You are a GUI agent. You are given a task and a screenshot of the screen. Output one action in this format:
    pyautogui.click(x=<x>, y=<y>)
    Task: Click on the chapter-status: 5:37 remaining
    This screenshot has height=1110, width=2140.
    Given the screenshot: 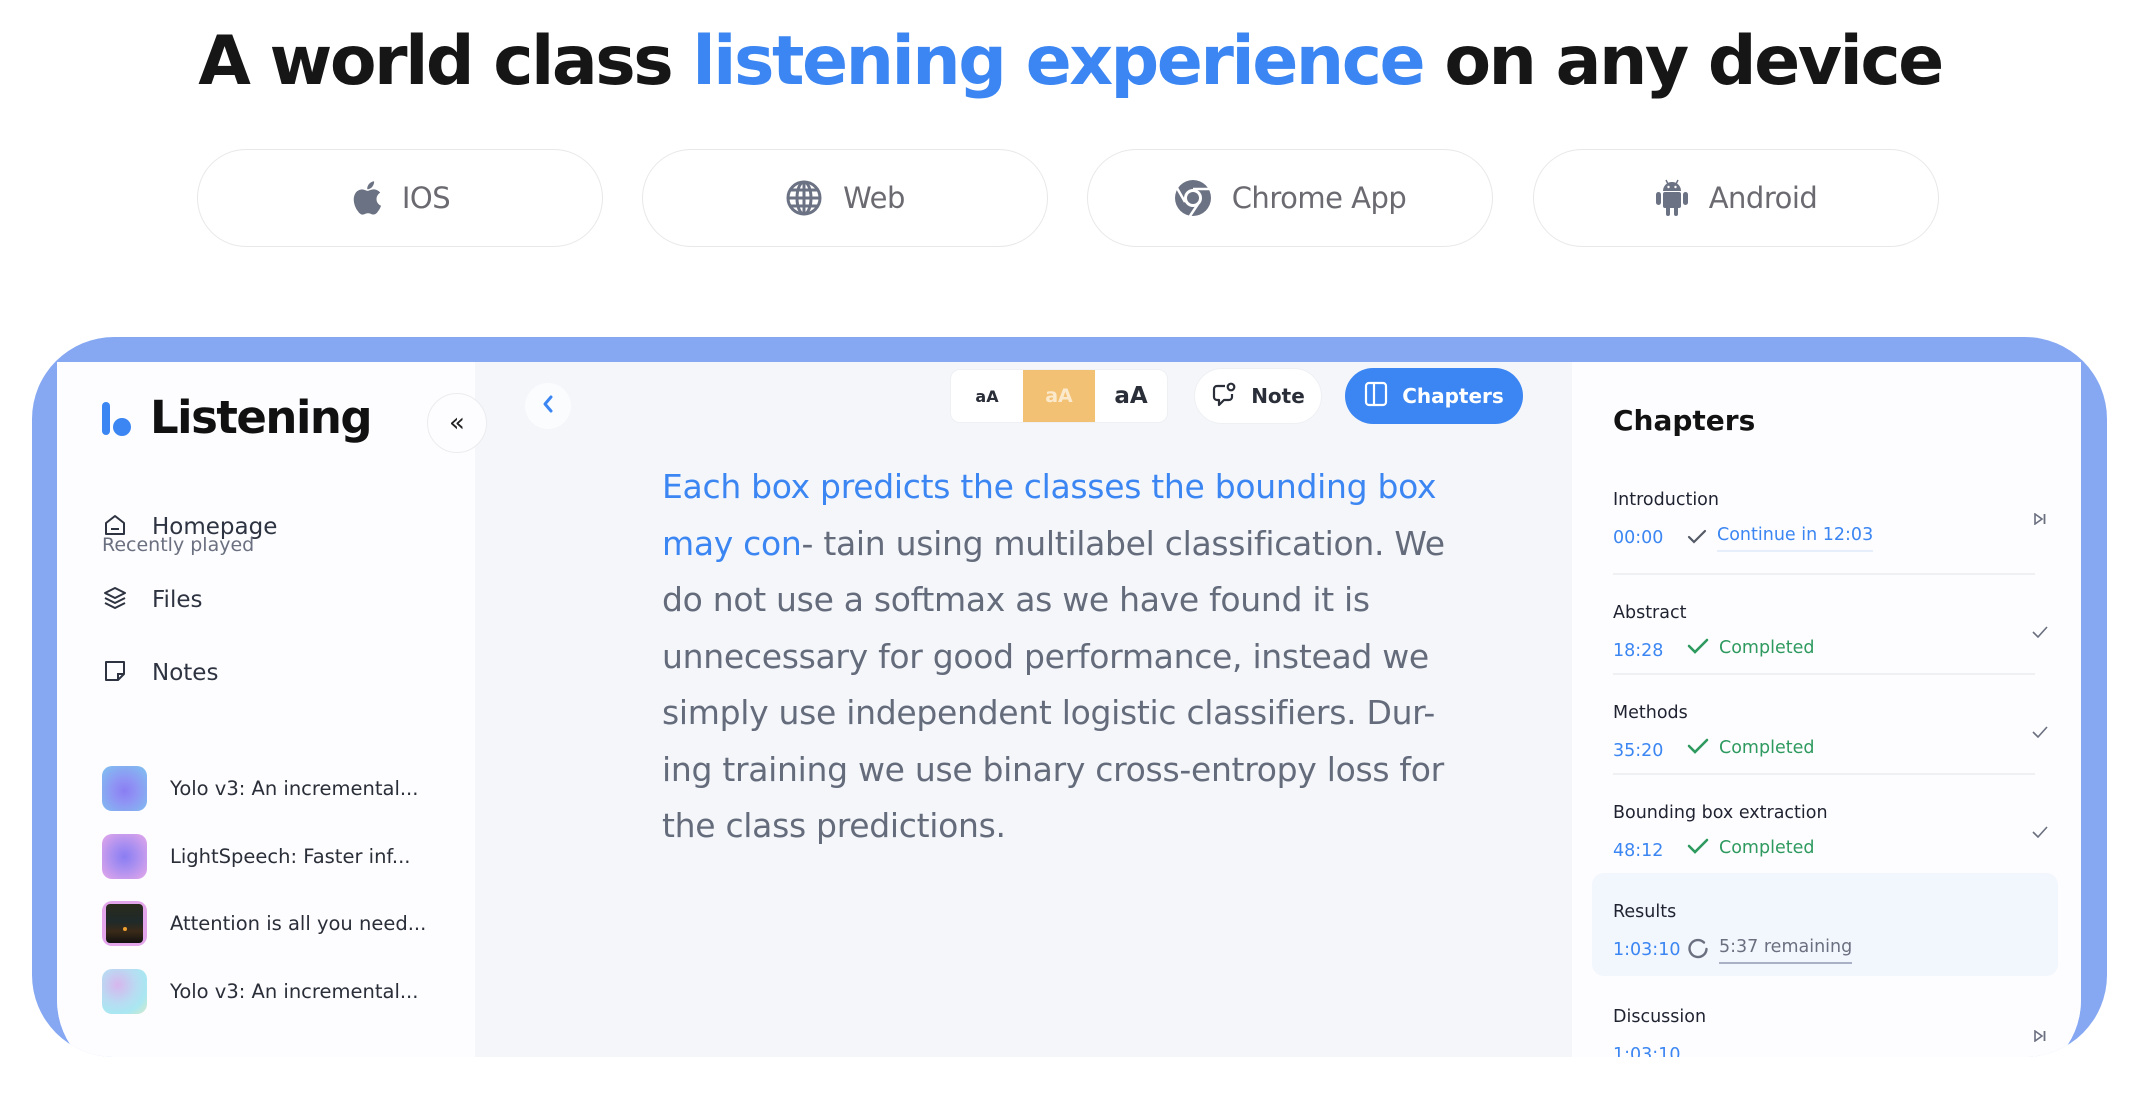 What is the action you would take?
    pyautogui.click(x=1770, y=950)
    